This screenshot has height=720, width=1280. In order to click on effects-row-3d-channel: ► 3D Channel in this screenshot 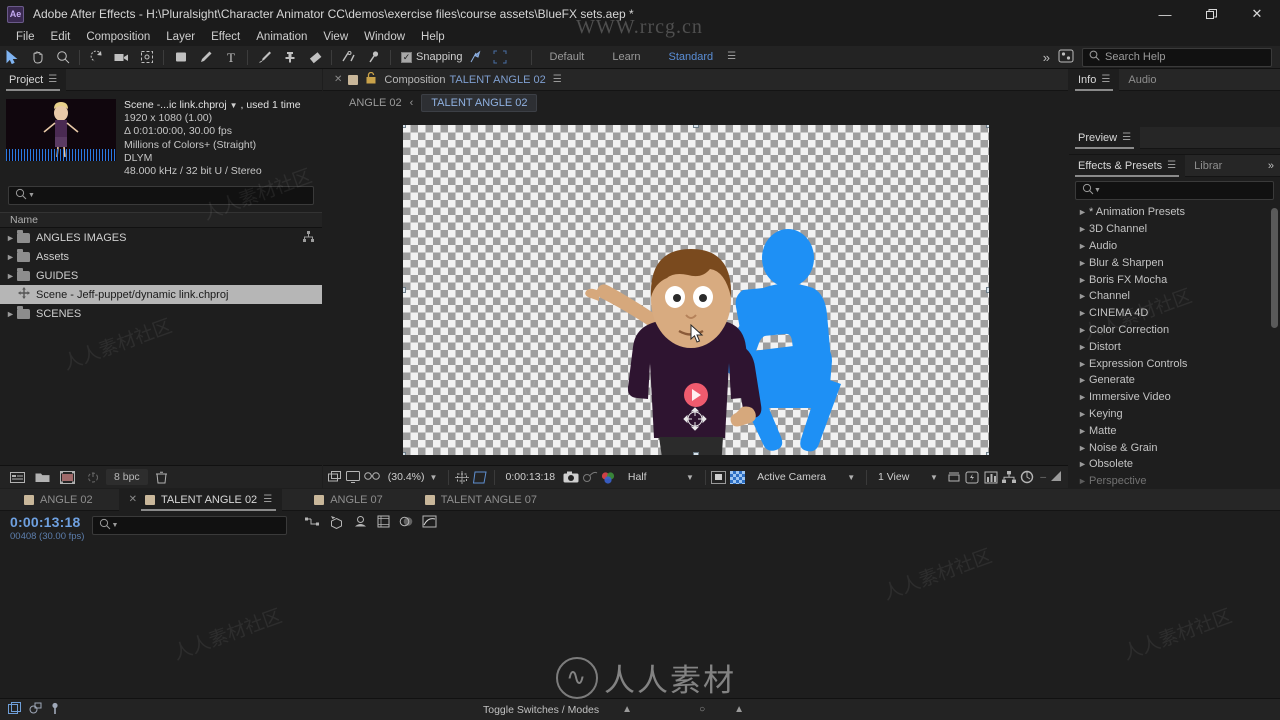, I will do `click(1174, 229)`.